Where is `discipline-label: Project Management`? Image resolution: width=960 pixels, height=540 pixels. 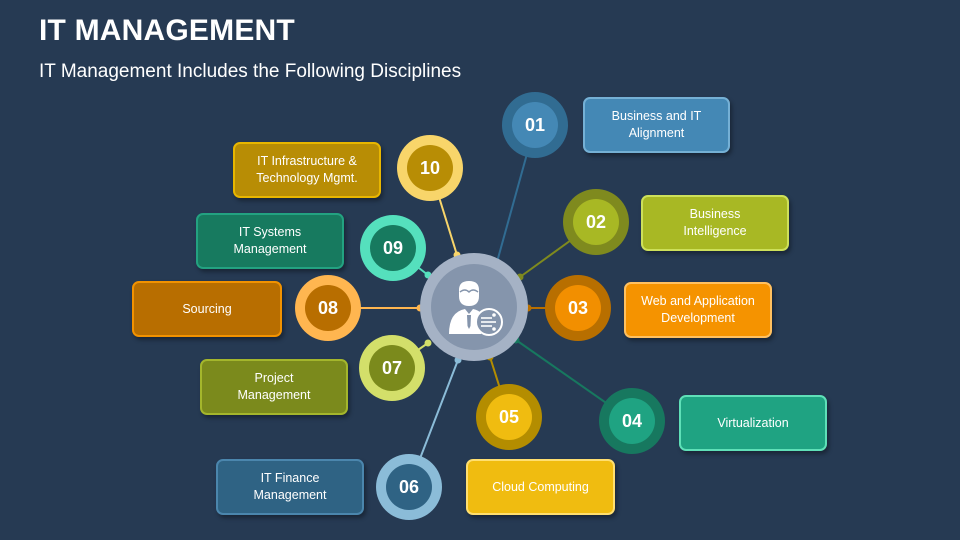
discipline-label: Project Management is located at coordinates (274, 387).